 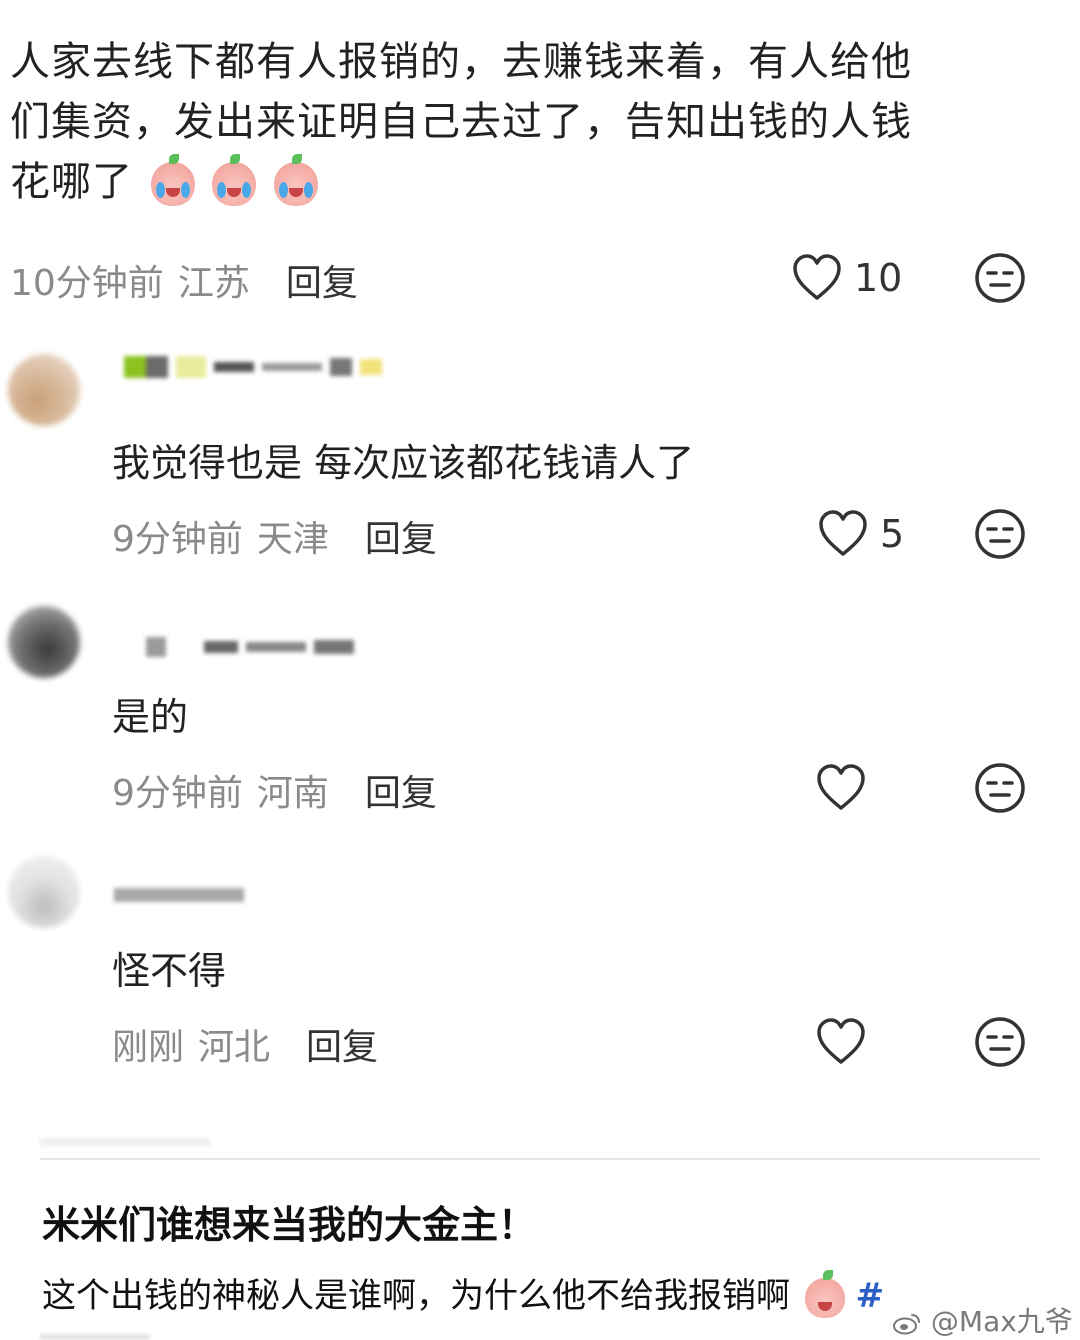 What do you see at coordinates (540, 1159) in the screenshot?
I see `divider` at bounding box center [540, 1159].